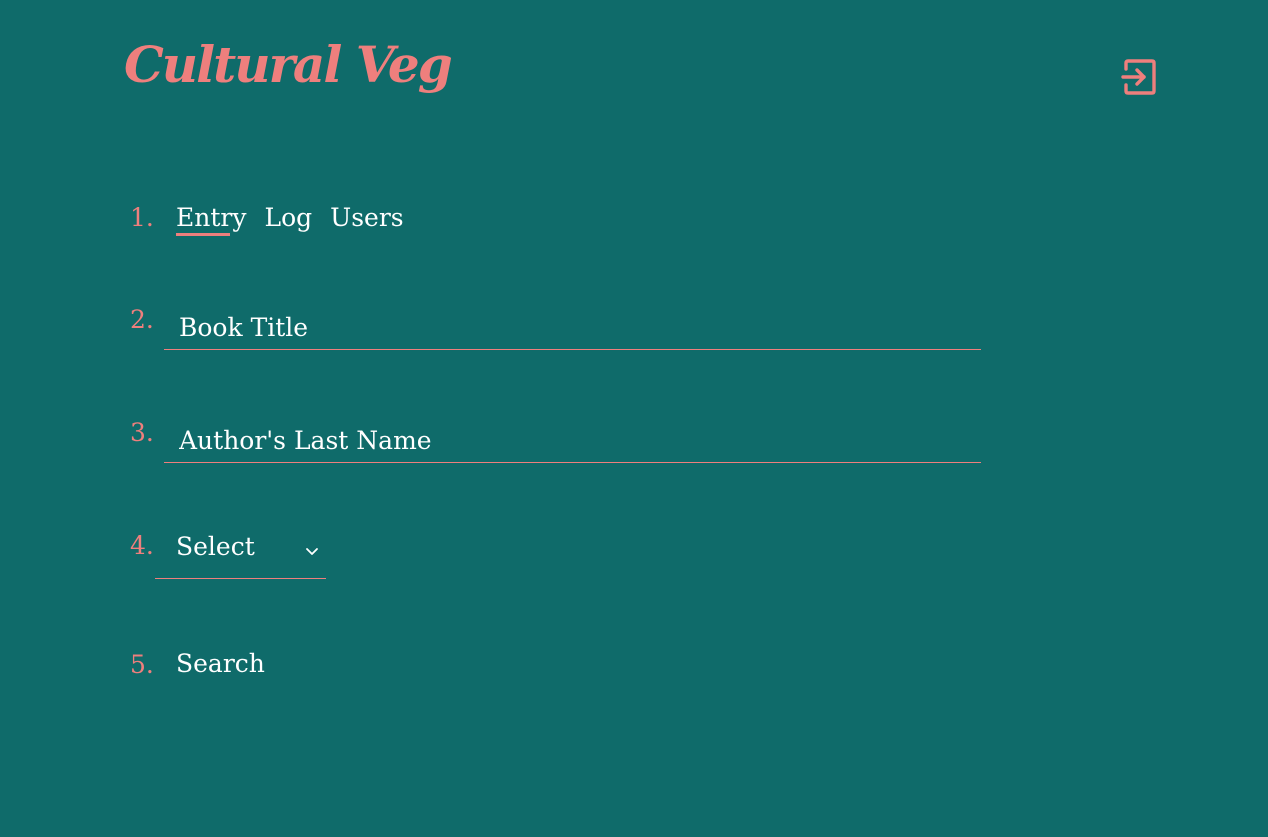  Describe the element at coordinates (288, 64) in the screenshot. I see `app-logo: Cultural Veg` at that location.